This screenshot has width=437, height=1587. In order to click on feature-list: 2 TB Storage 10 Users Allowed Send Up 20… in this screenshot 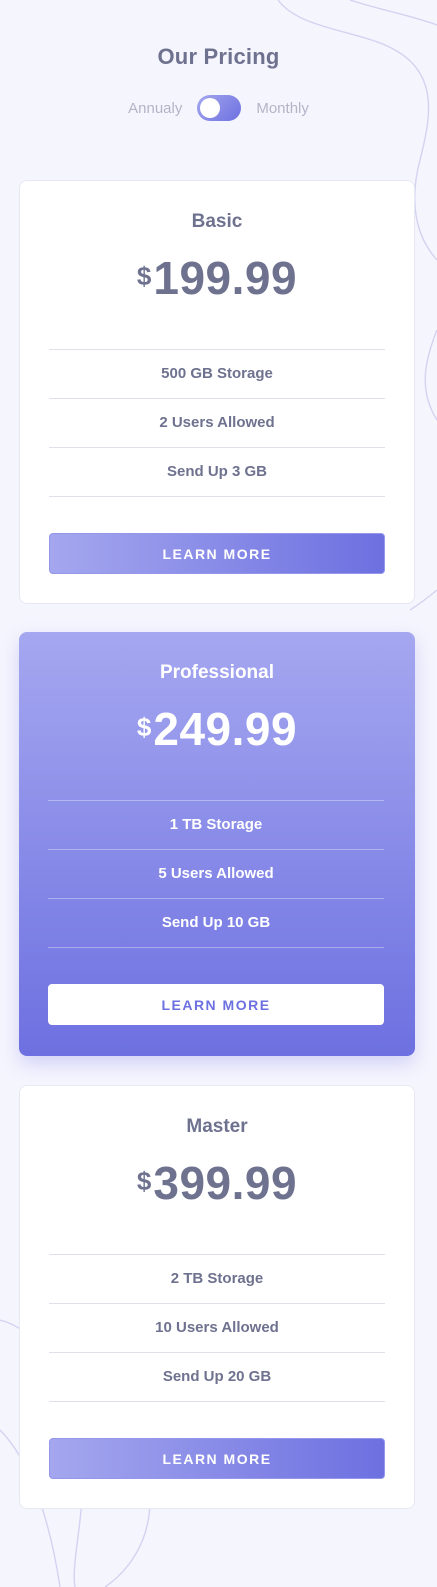, I will do `click(217, 1328)`.